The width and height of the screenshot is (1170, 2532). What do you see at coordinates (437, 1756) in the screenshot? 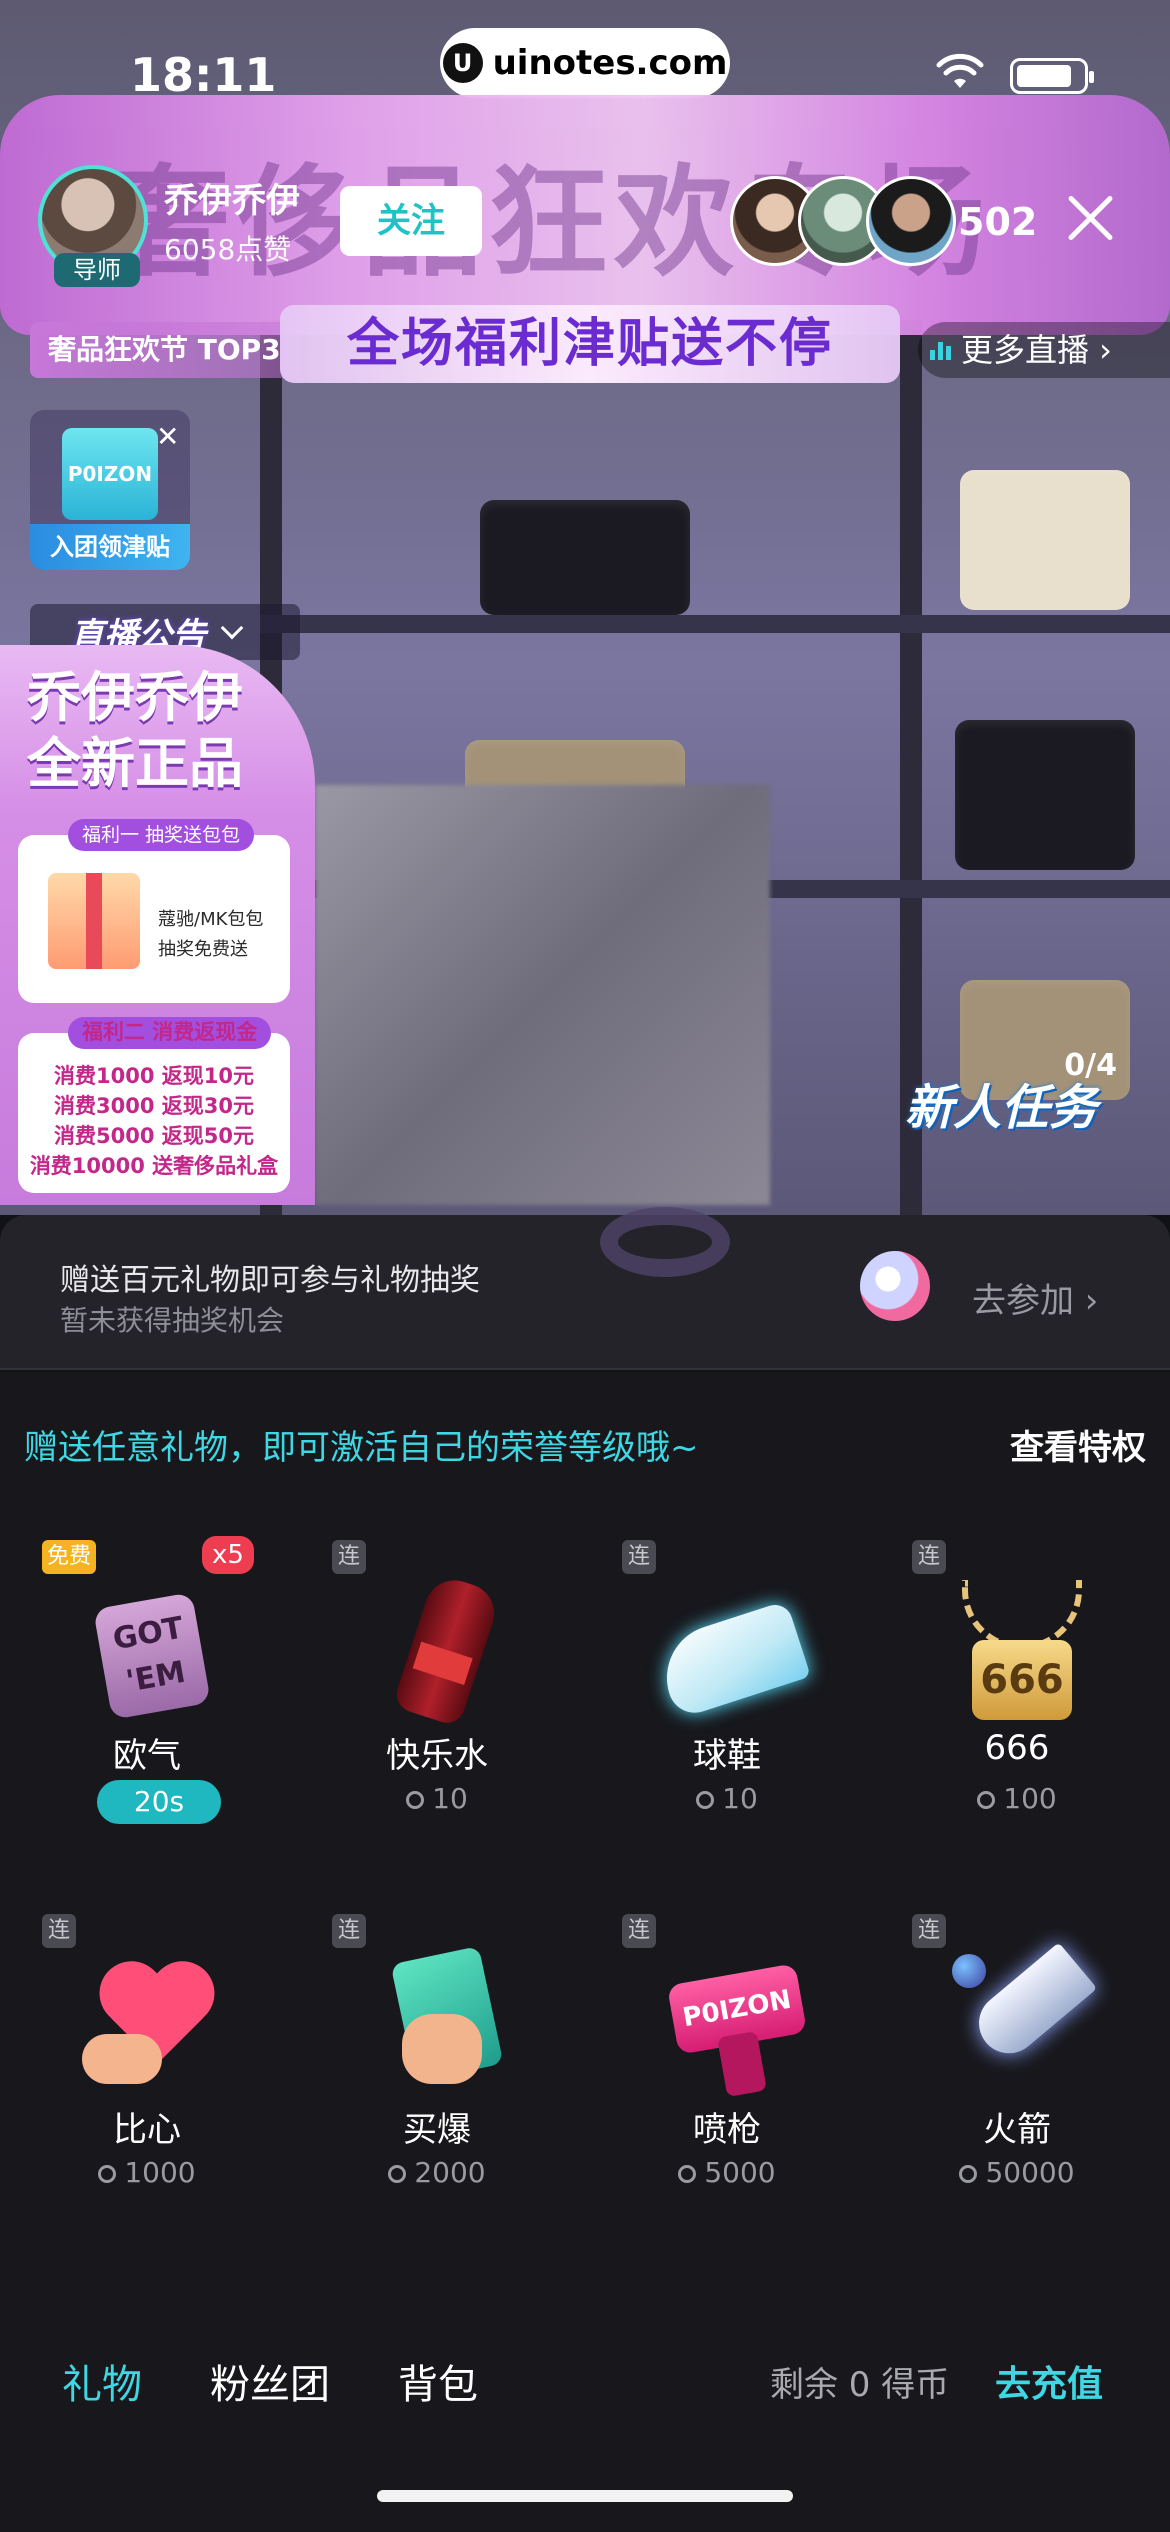
I see `gift-name: 快乐水` at bounding box center [437, 1756].